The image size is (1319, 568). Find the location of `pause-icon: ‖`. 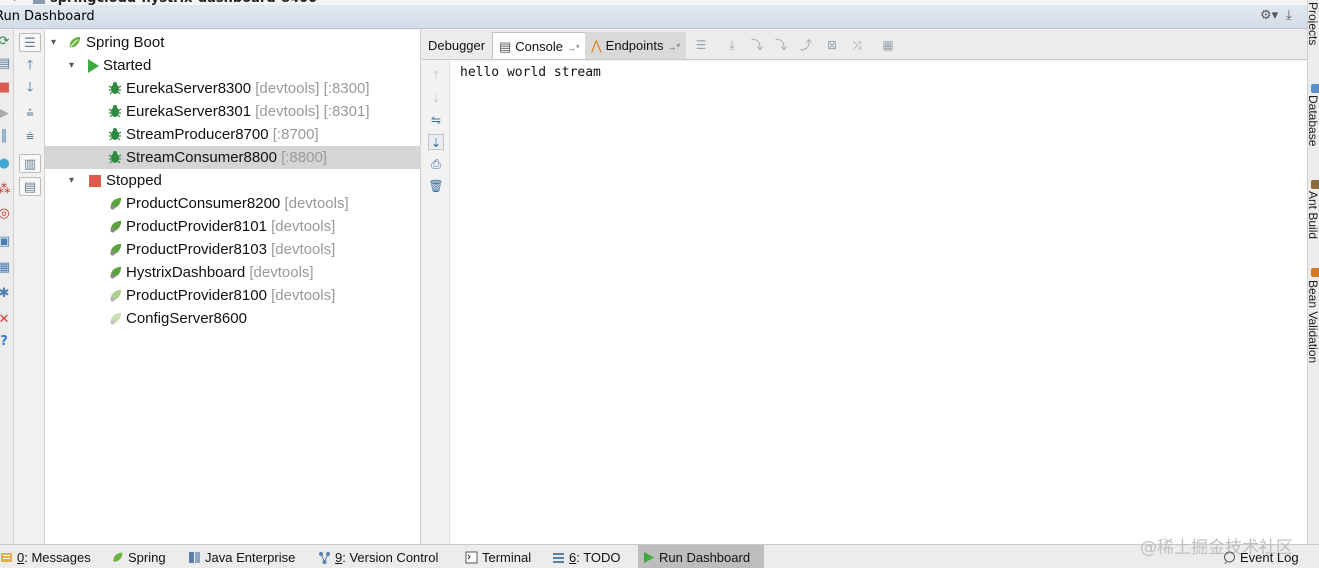

pause-icon: ‖ is located at coordinates (6, 136).